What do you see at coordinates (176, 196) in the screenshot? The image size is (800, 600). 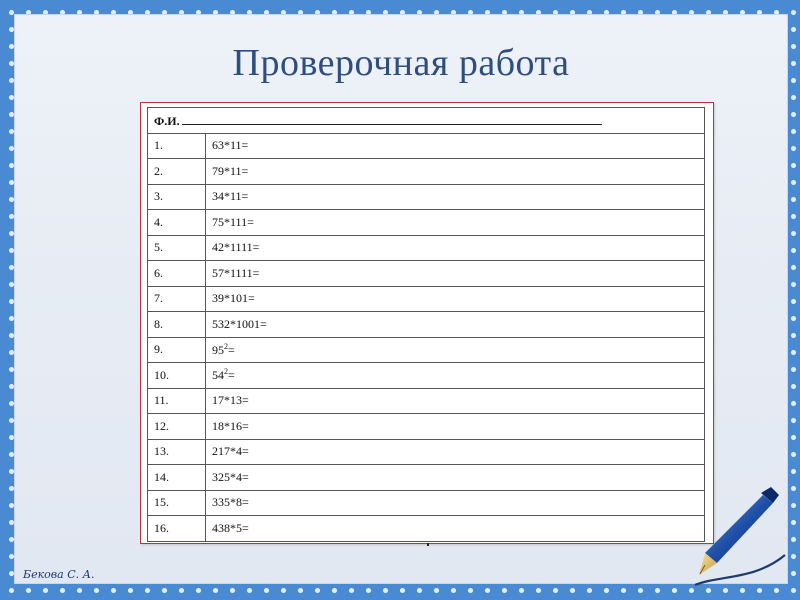 I see `task-number: 3.` at bounding box center [176, 196].